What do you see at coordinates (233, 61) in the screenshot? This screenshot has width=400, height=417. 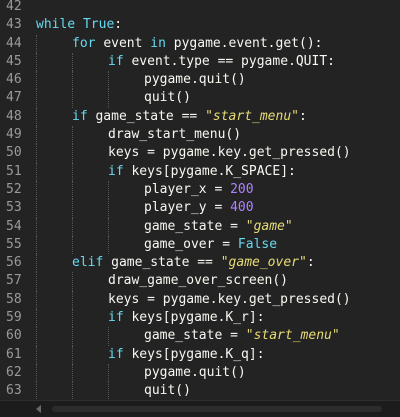 I see `code-token: event.type == pygame.QUIT:` at bounding box center [233, 61].